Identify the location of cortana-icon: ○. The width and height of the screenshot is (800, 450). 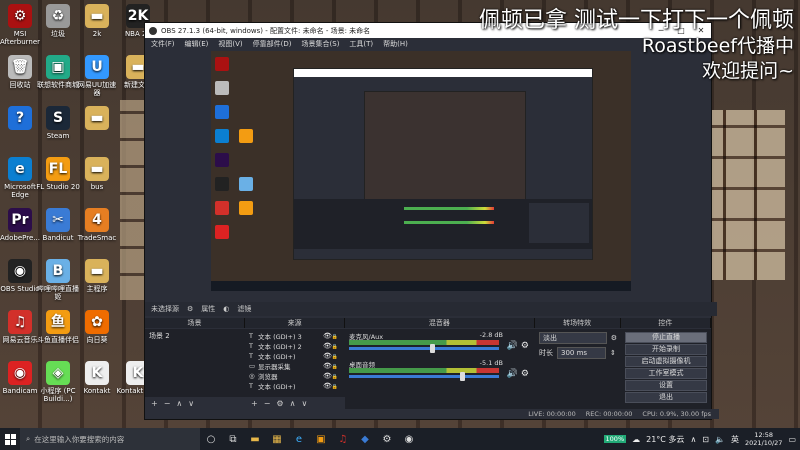
(211, 439).